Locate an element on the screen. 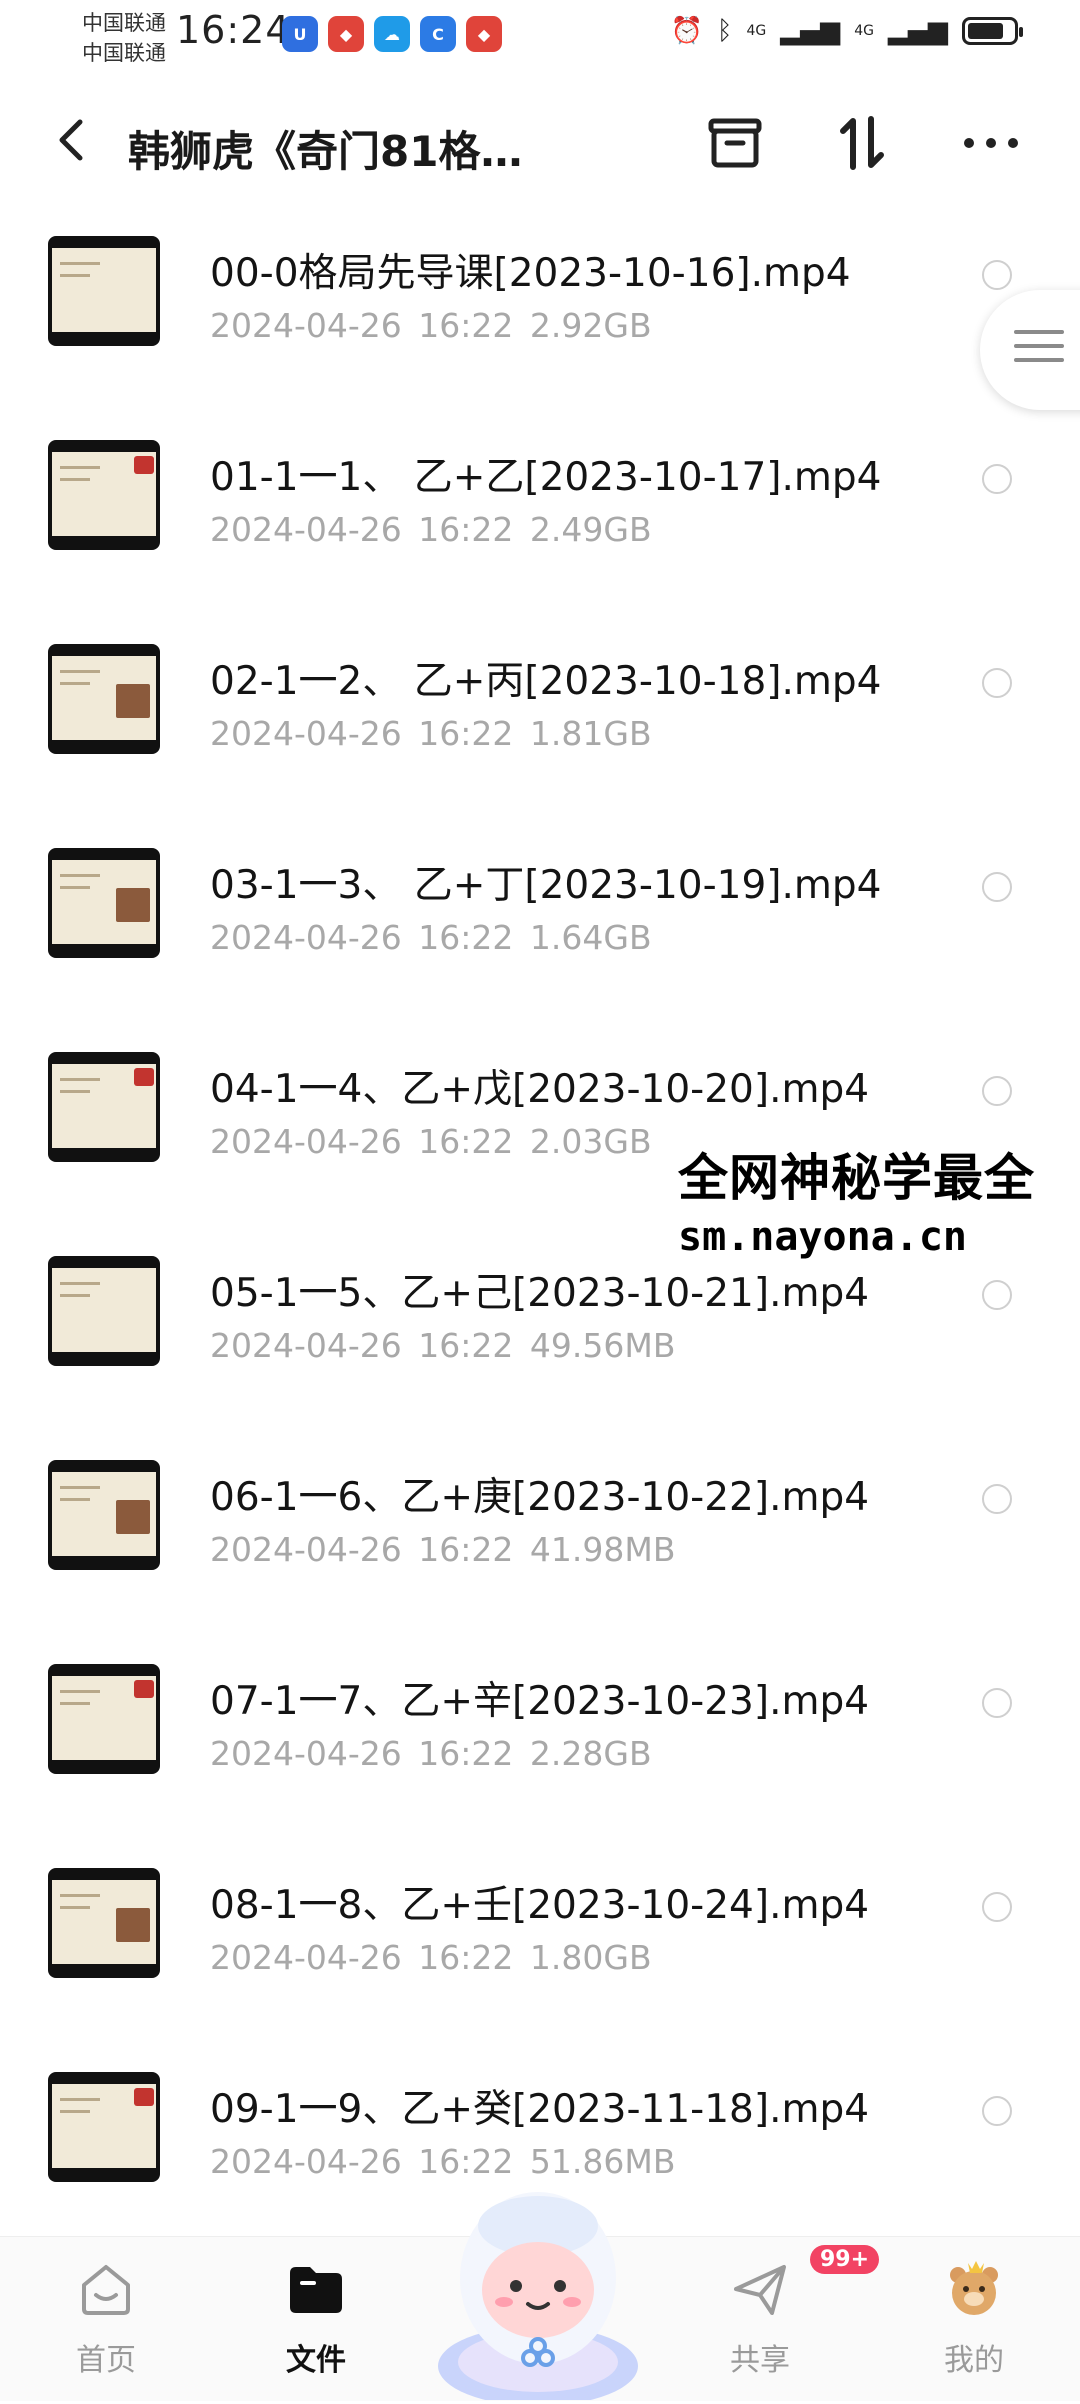 This screenshot has height=2404, width=1080. share-badge: 99+ is located at coordinates (845, 2259).